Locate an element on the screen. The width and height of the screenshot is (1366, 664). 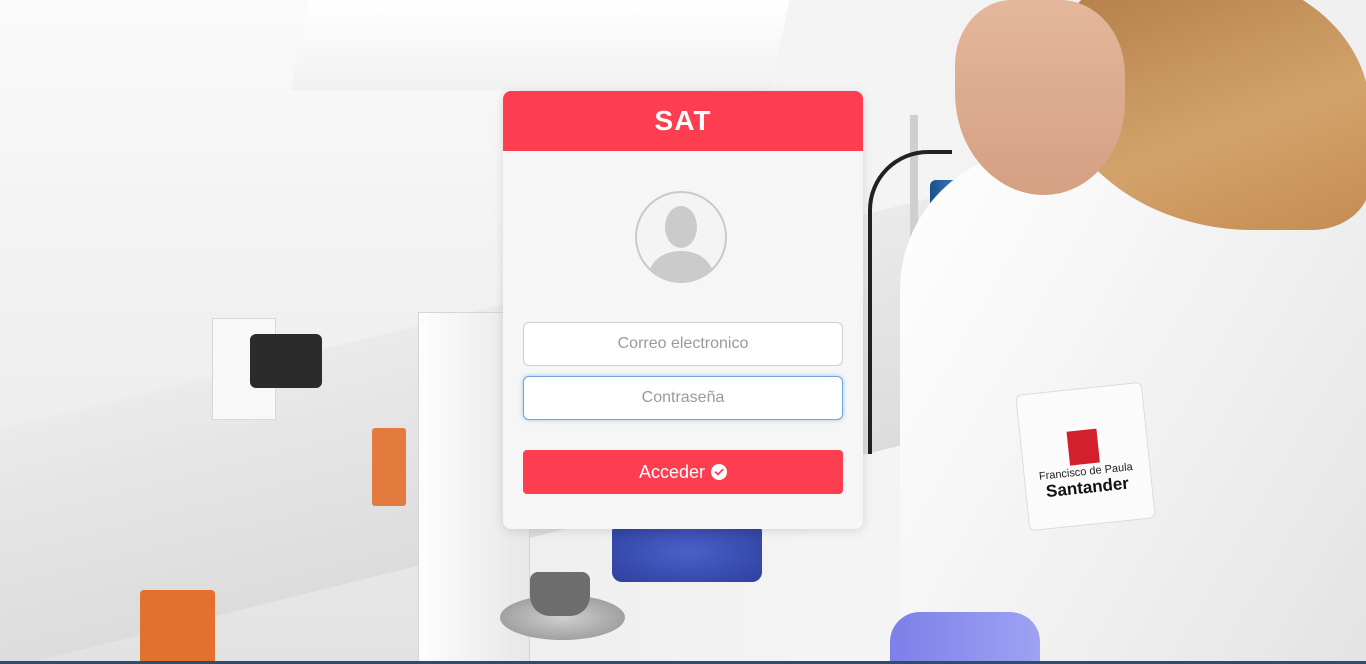
ufps-logo-mark is located at coordinates (1083, 447).